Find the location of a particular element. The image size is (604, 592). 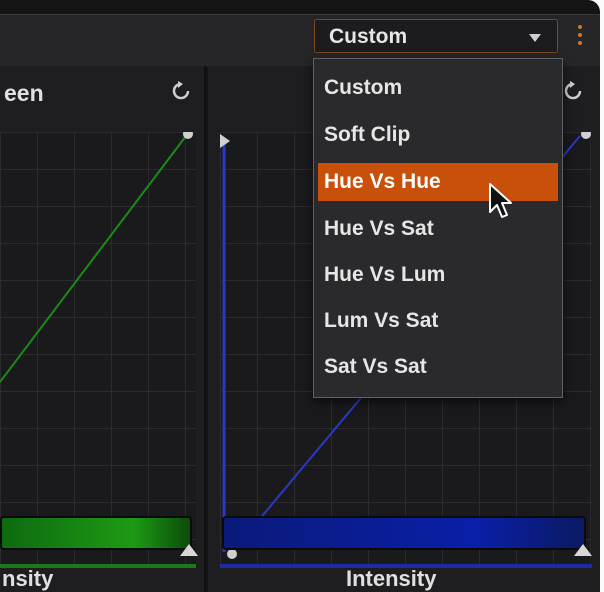

intensity-label-left: nsity is located at coordinates (28, 578).